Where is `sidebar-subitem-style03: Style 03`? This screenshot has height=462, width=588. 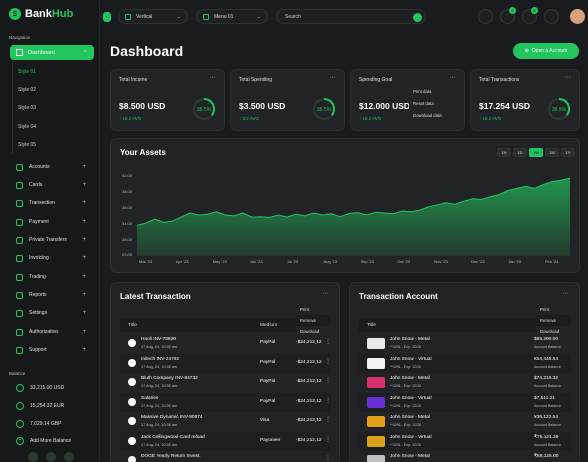 sidebar-subitem-style03: Style 03 is located at coordinates (27, 108).